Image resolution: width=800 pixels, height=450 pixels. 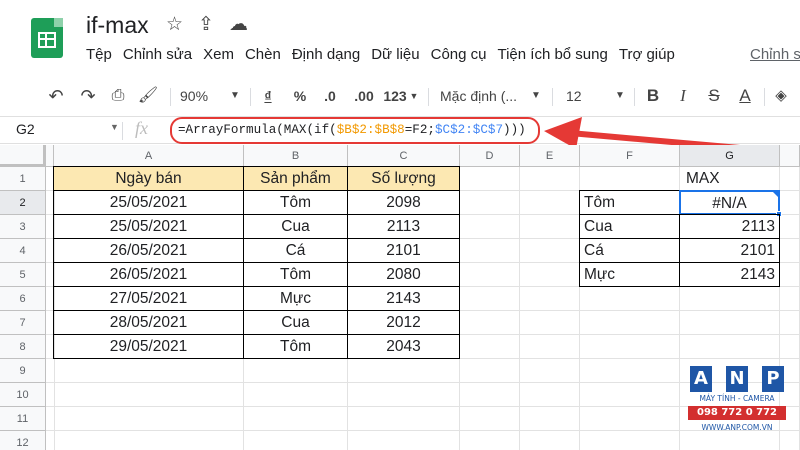 I want to click on row-header-10: 10, so click(x=23, y=395).